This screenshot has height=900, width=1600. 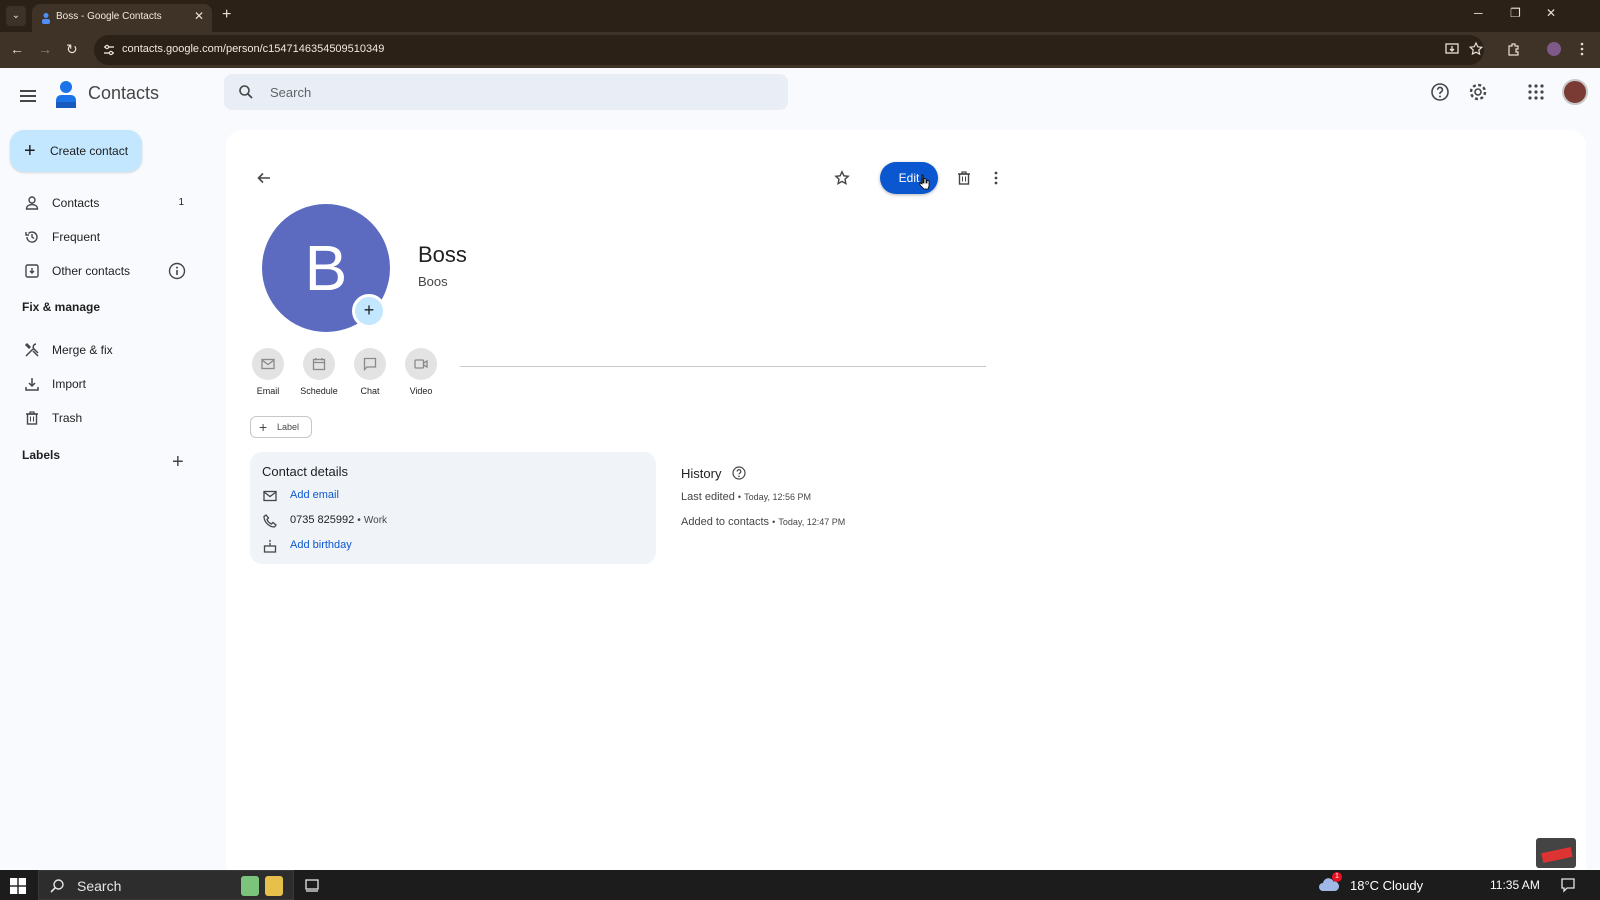 I want to click on last-edited-time: Today, 12:56 PM, so click(x=777, y=497).